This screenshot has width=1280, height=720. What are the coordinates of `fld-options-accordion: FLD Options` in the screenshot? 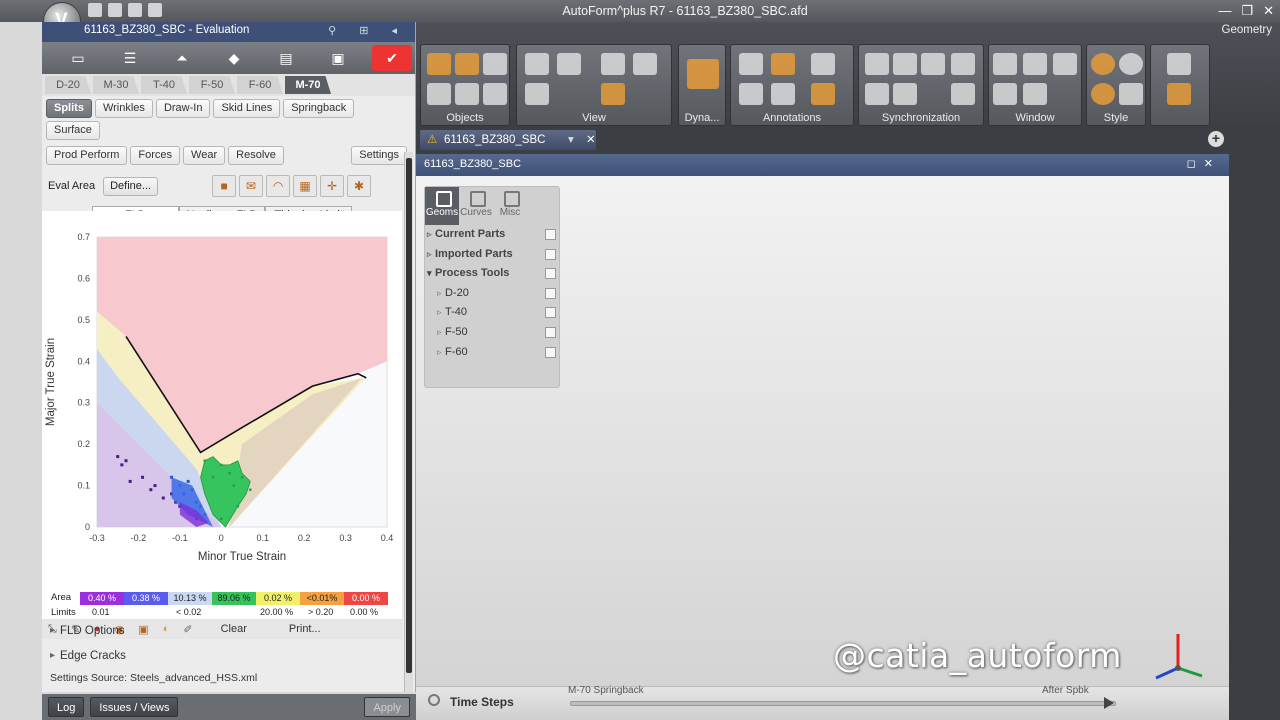 It's located at (222, 631).